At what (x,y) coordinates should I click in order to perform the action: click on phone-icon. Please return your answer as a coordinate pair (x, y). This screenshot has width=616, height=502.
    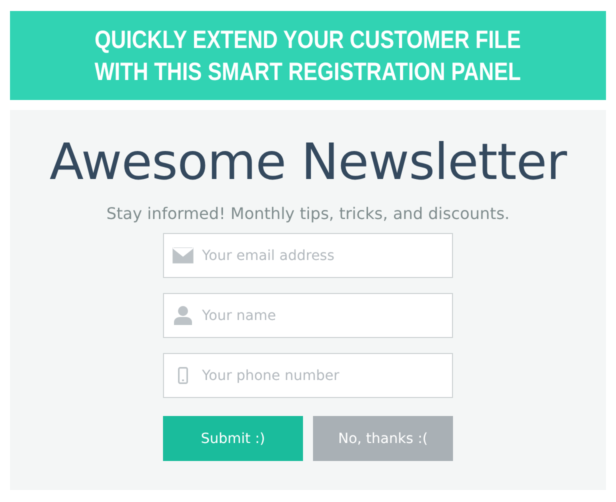
    Looking at the image, I should click on (183, 375).